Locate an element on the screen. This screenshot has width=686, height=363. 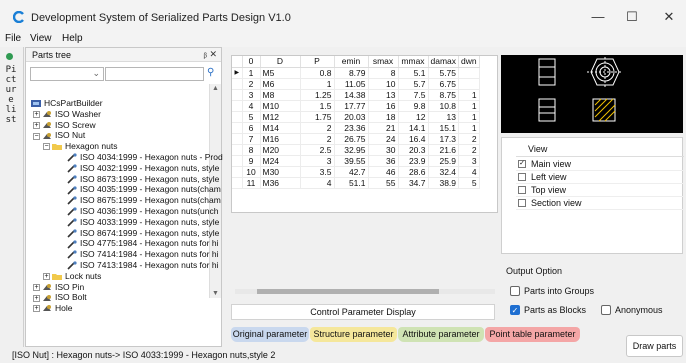
table-cell: 55 is located at coordinates (383, 183).